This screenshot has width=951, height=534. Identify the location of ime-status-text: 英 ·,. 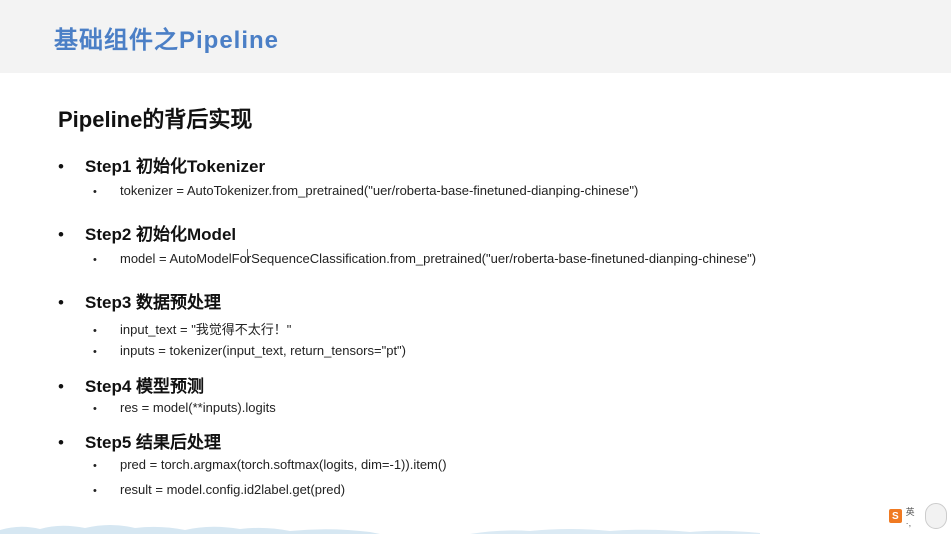
(913, 516).